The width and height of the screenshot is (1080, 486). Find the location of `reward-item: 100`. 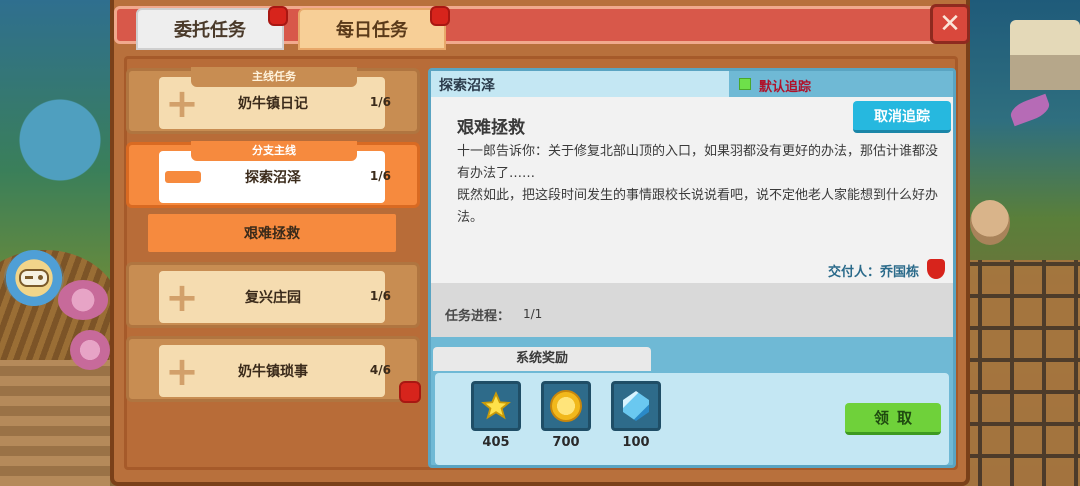

reward-item: 100 is located at coordinates (636, 415).